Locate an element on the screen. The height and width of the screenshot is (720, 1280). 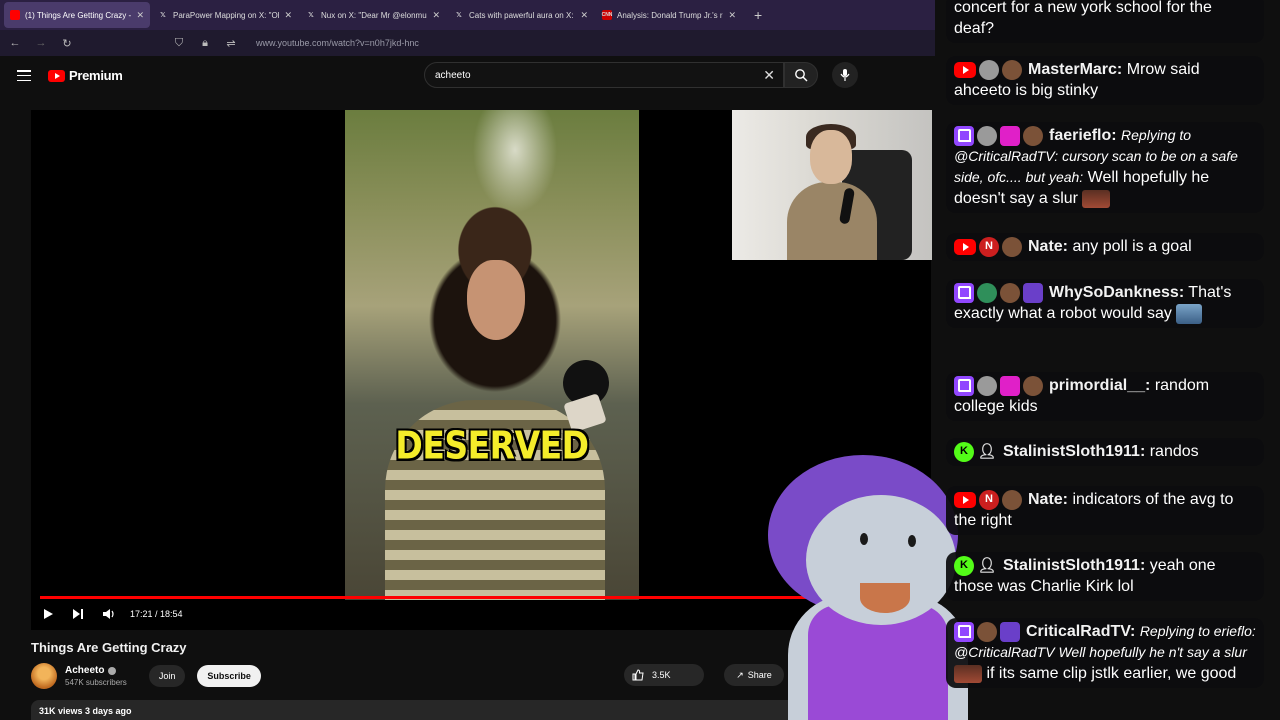
video-caption: DESERVED is located at coordinates (492, 445).